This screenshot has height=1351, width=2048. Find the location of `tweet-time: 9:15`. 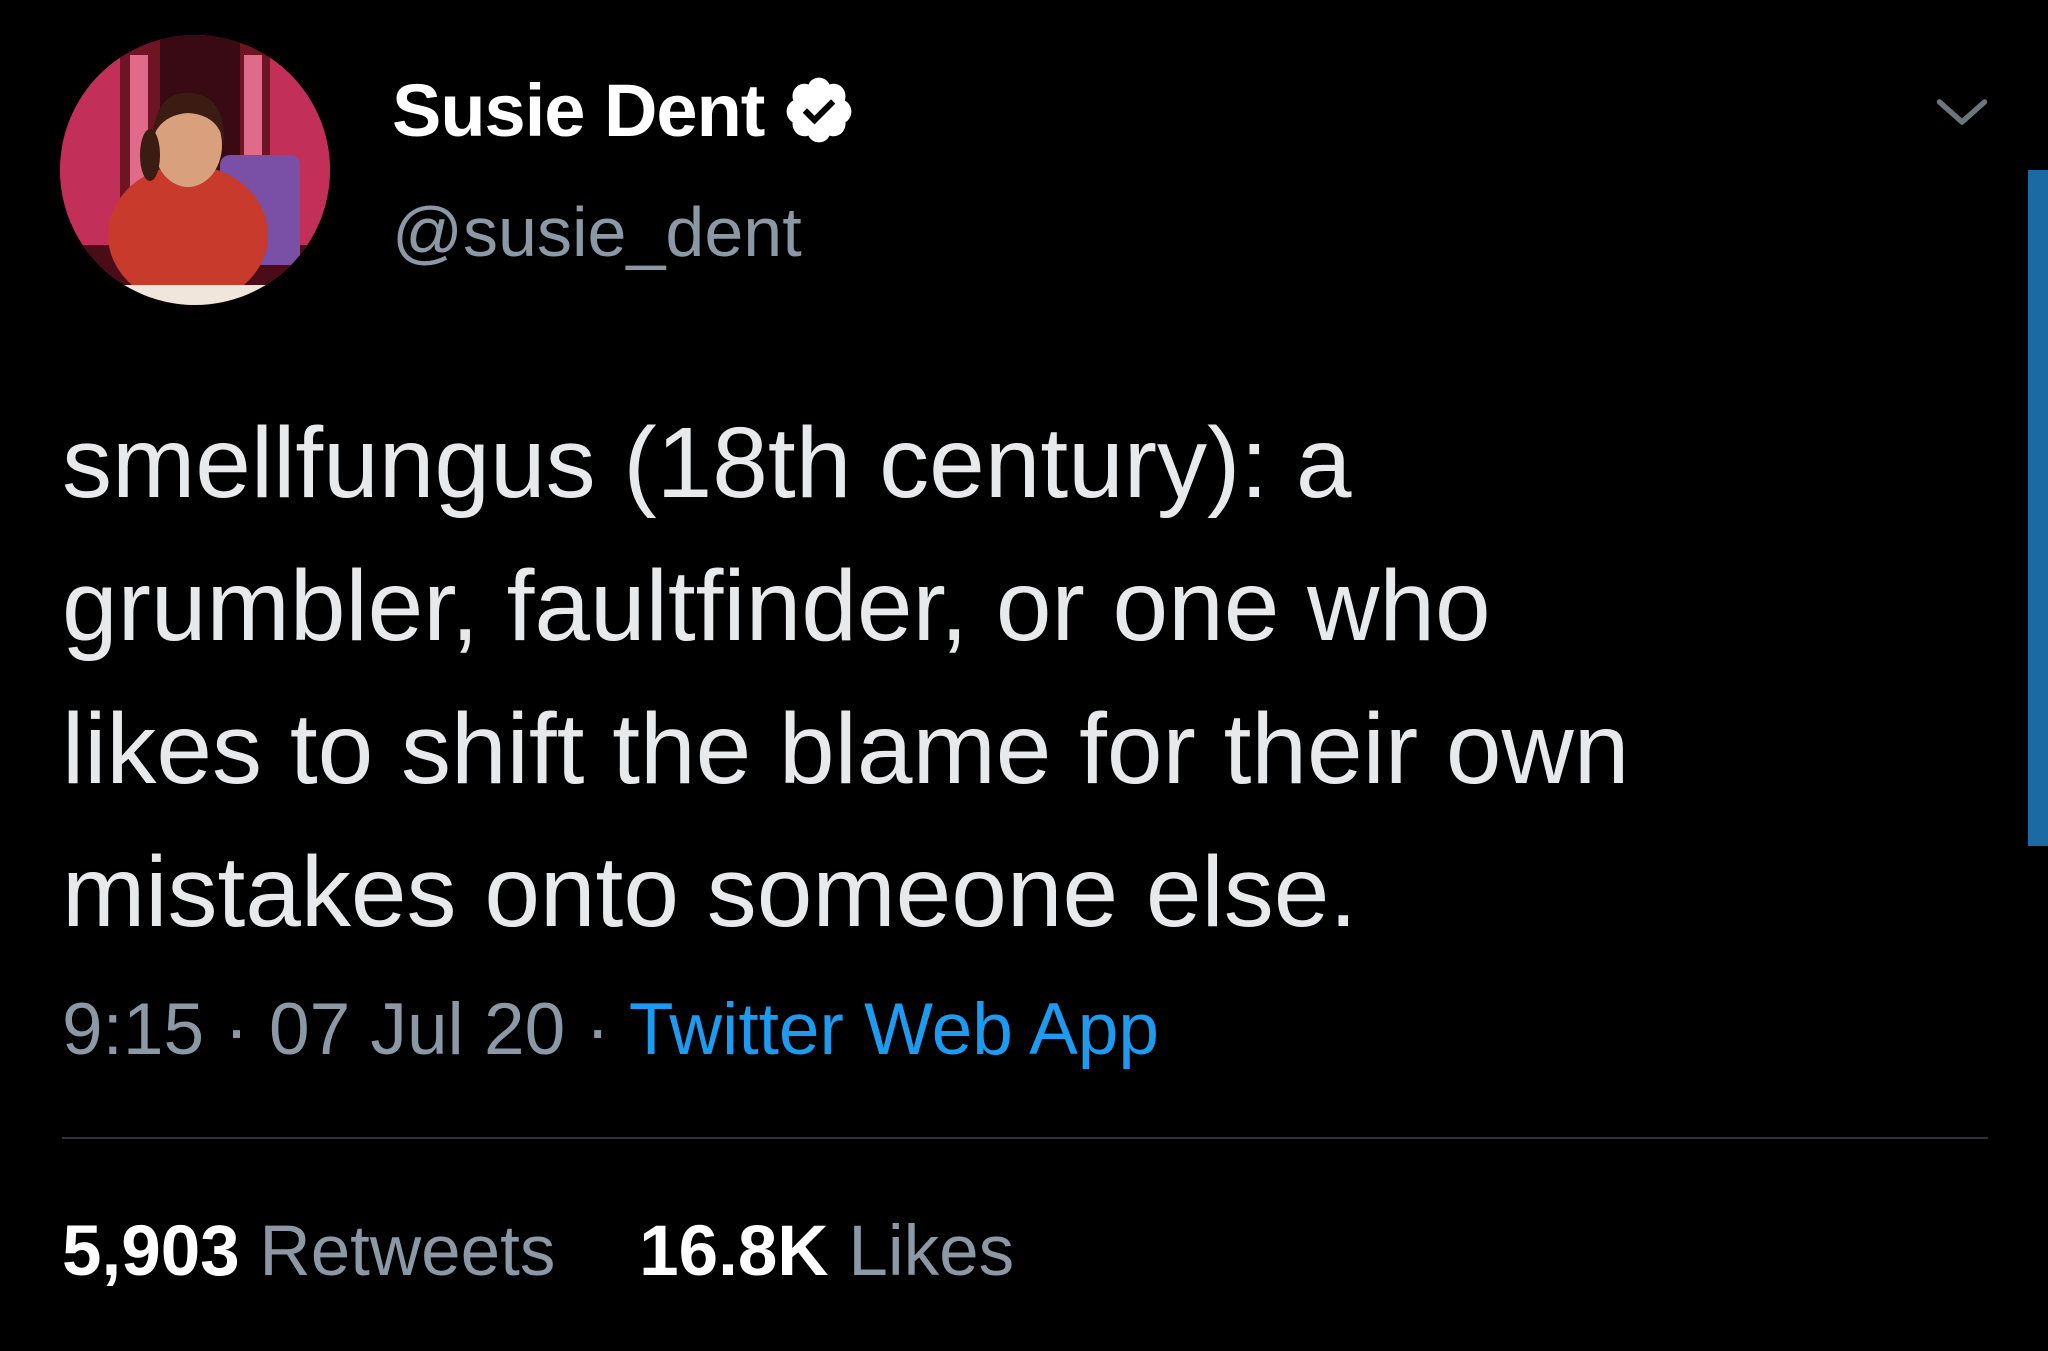

tweet-time: 9:15 is located at coordinates (133, 1029).